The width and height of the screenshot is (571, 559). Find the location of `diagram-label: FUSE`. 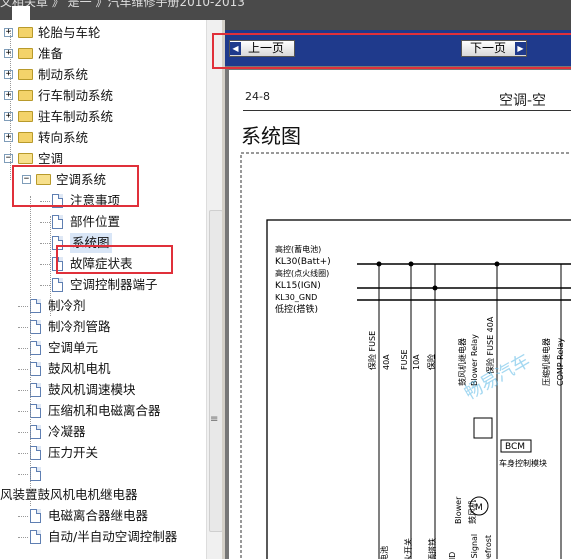

diagram-label: FUSE is located at coordinates (404, 359).